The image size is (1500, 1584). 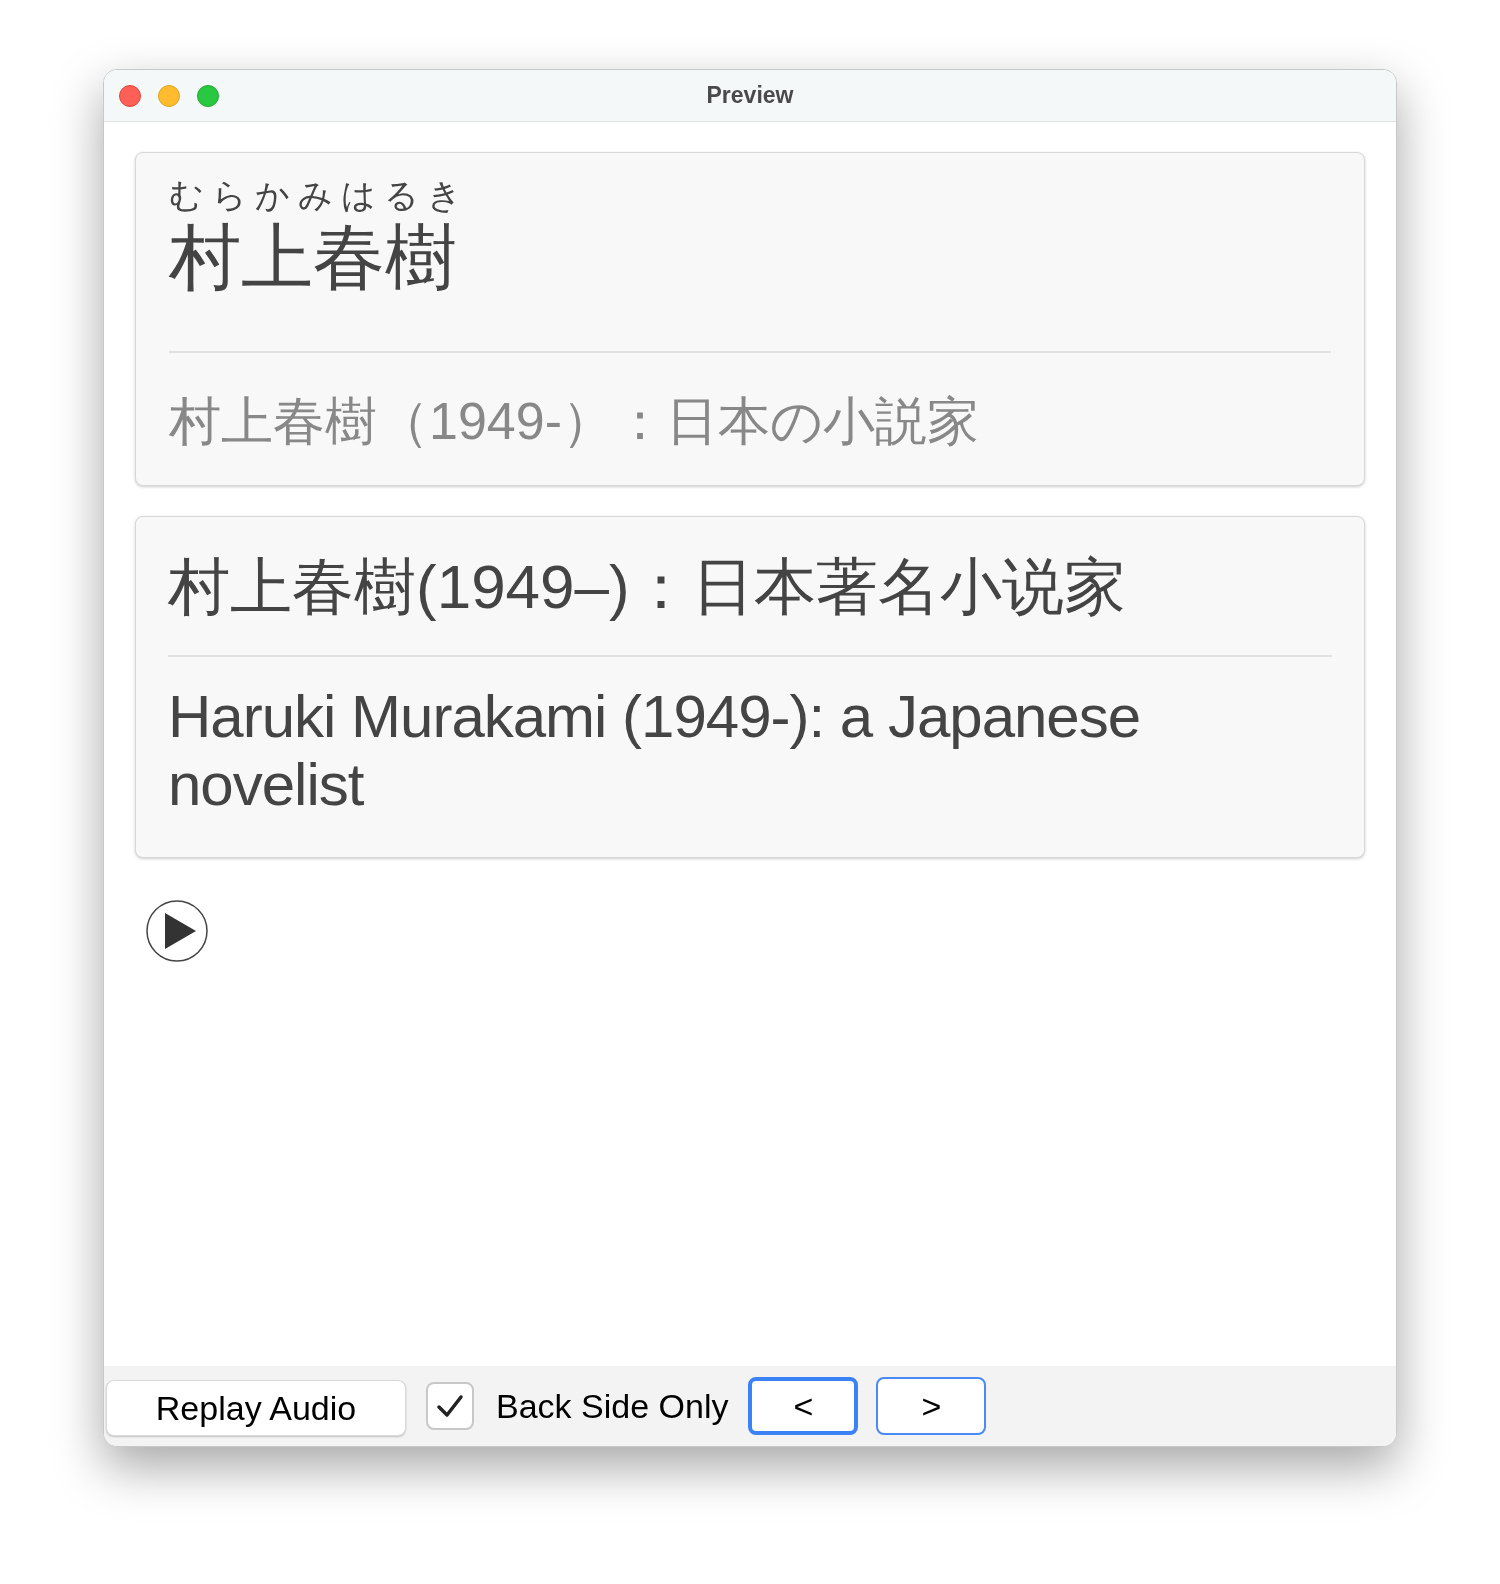 What do you see at coordinates (320, 195) in the screenshot?
I see `furigana-text: むらかみはるき` at bounding box center [320, 195].